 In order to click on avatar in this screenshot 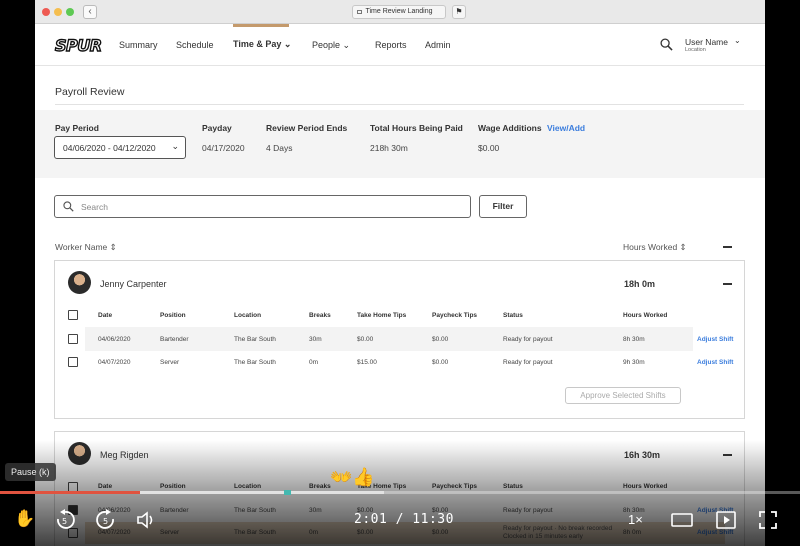, I will do `click(79, 453)`.